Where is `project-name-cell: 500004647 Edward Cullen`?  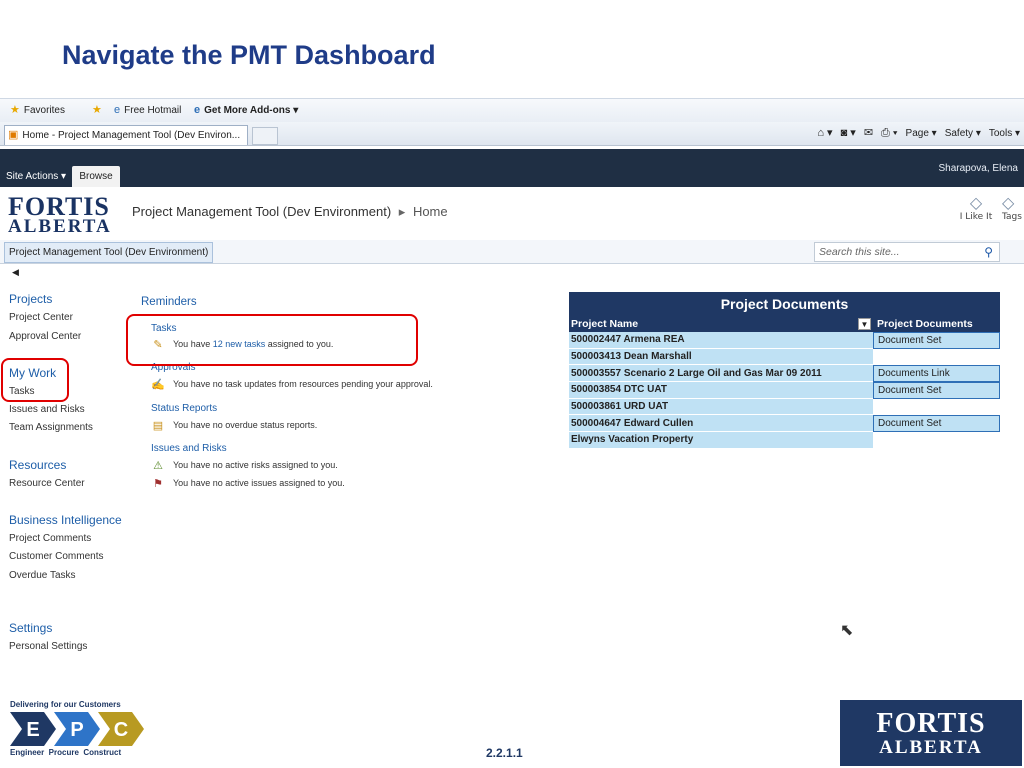 project-name-cell: 500004647 Edward Cullen is located at coordinates (721, 424).